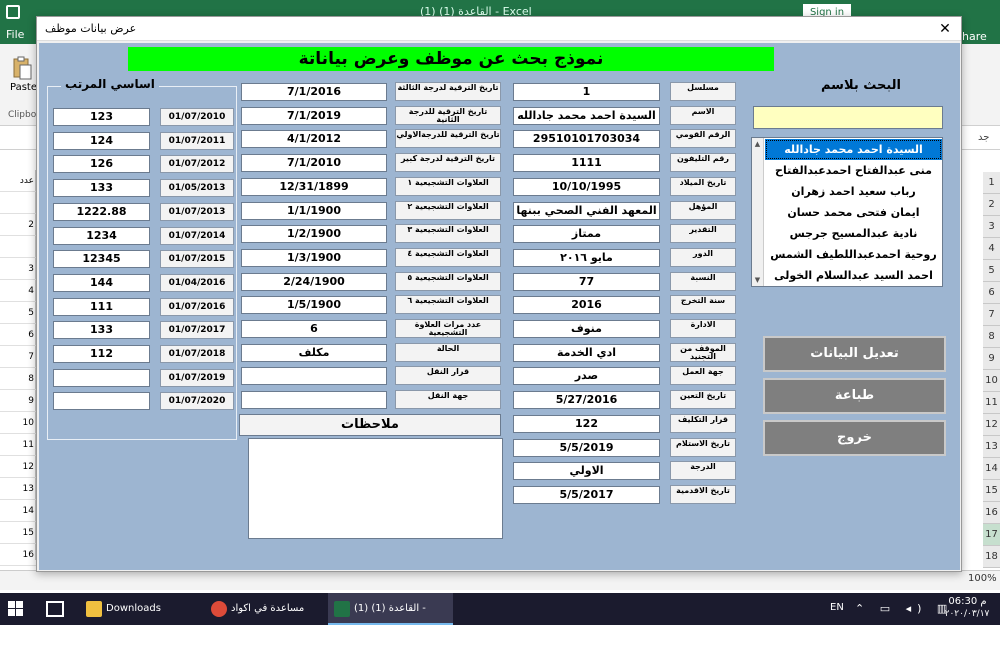 Image resolution: width=1000 pixels, height=657 pixels. What do you see at coordinates (314, 92) in the screenshot?
I see `promotion-value-field: 7/1/2016` at bounding box center [314, 92].